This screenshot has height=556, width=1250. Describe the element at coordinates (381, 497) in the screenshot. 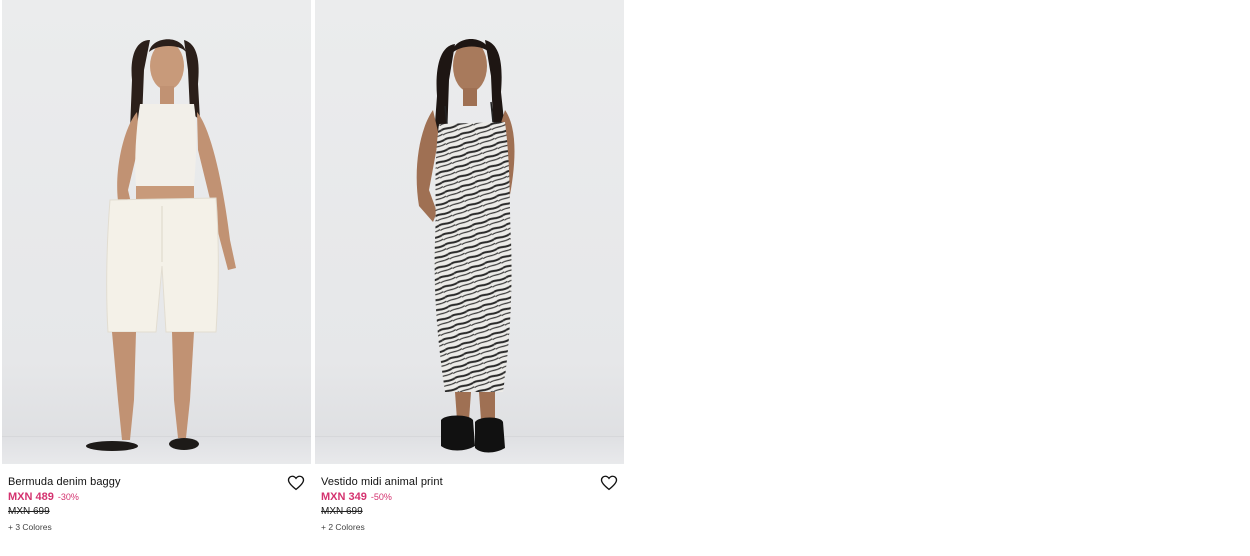

I see `discount-badge: -50%` at that location.